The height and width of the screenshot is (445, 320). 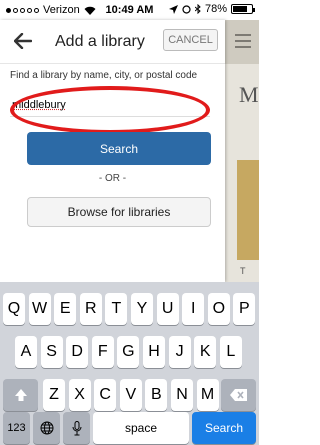 I want to click on browse-libraries-button: Browse for libraries, so click(x=119, y=212).